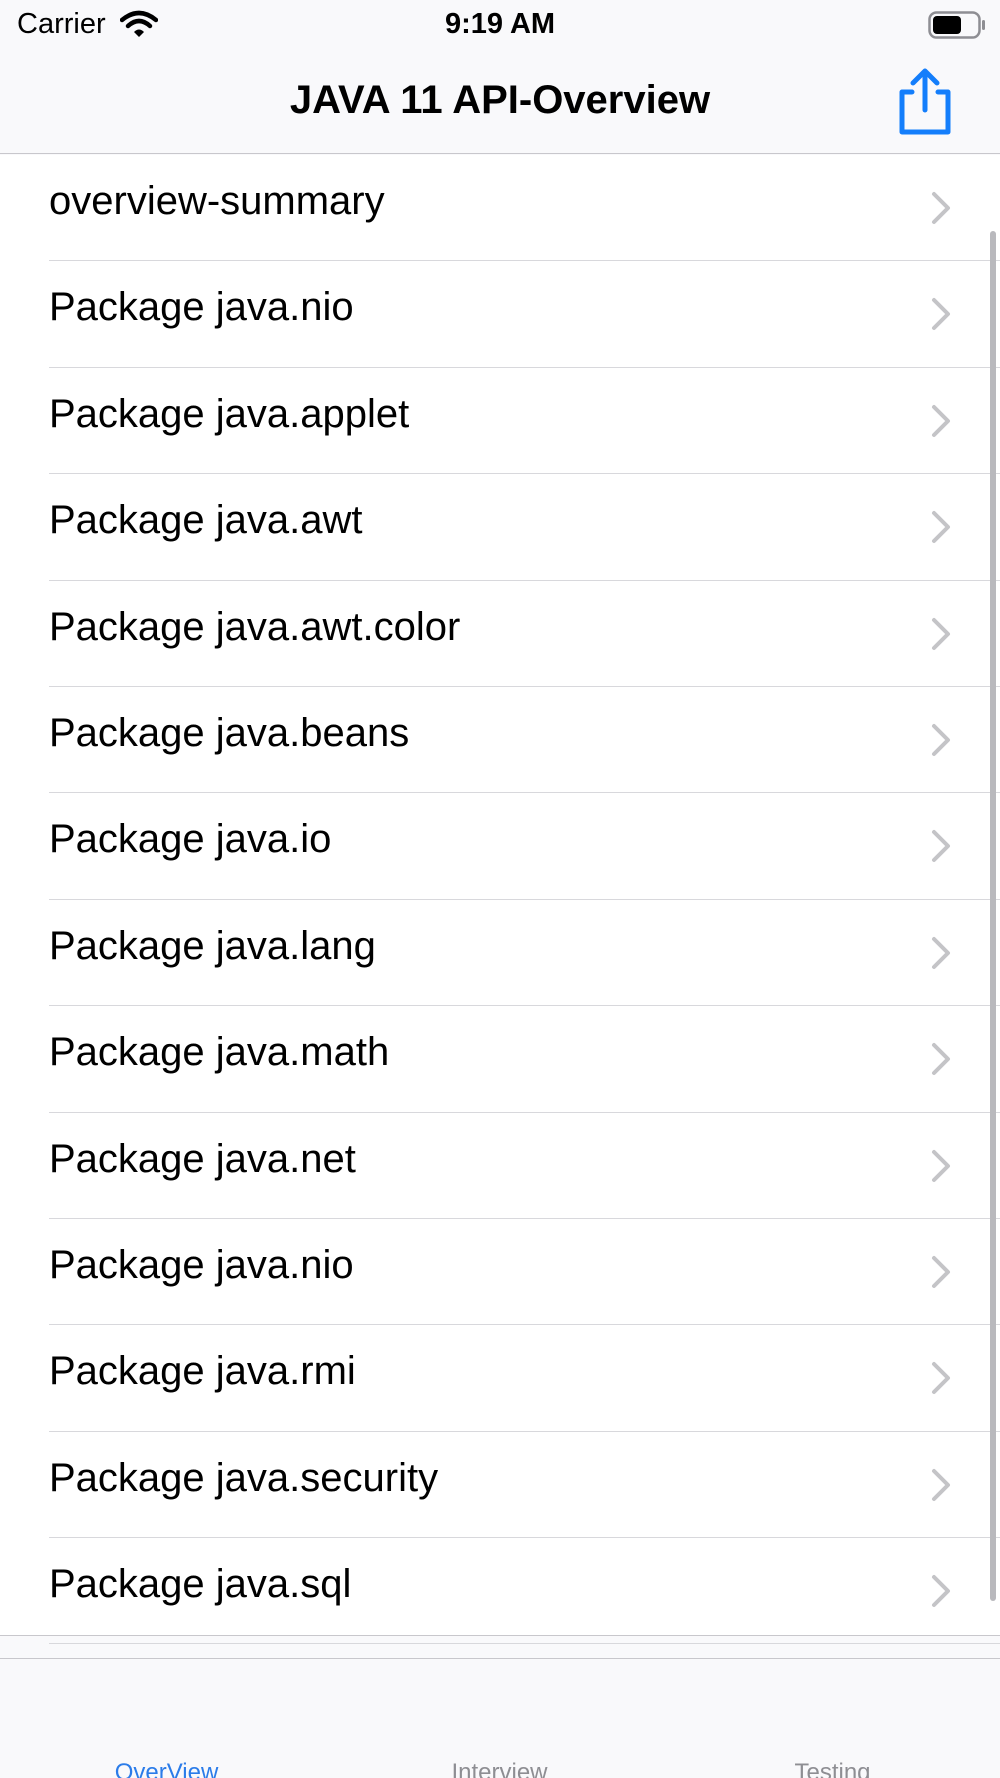 This screenshot has height=1778, width=1000. What do you see at coordinates (206, 520) in the screenshot?
I see `list-item-label: Package java.awt` at bounding box center [206, 520].